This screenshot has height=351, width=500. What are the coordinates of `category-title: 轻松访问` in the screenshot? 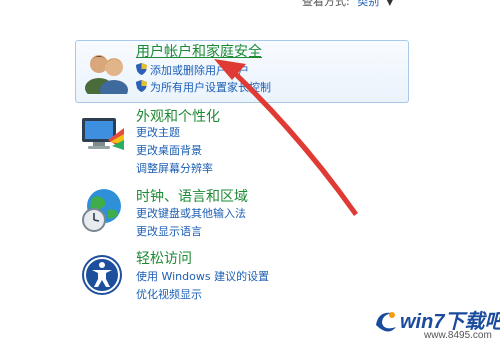 It's located at (164, 258).